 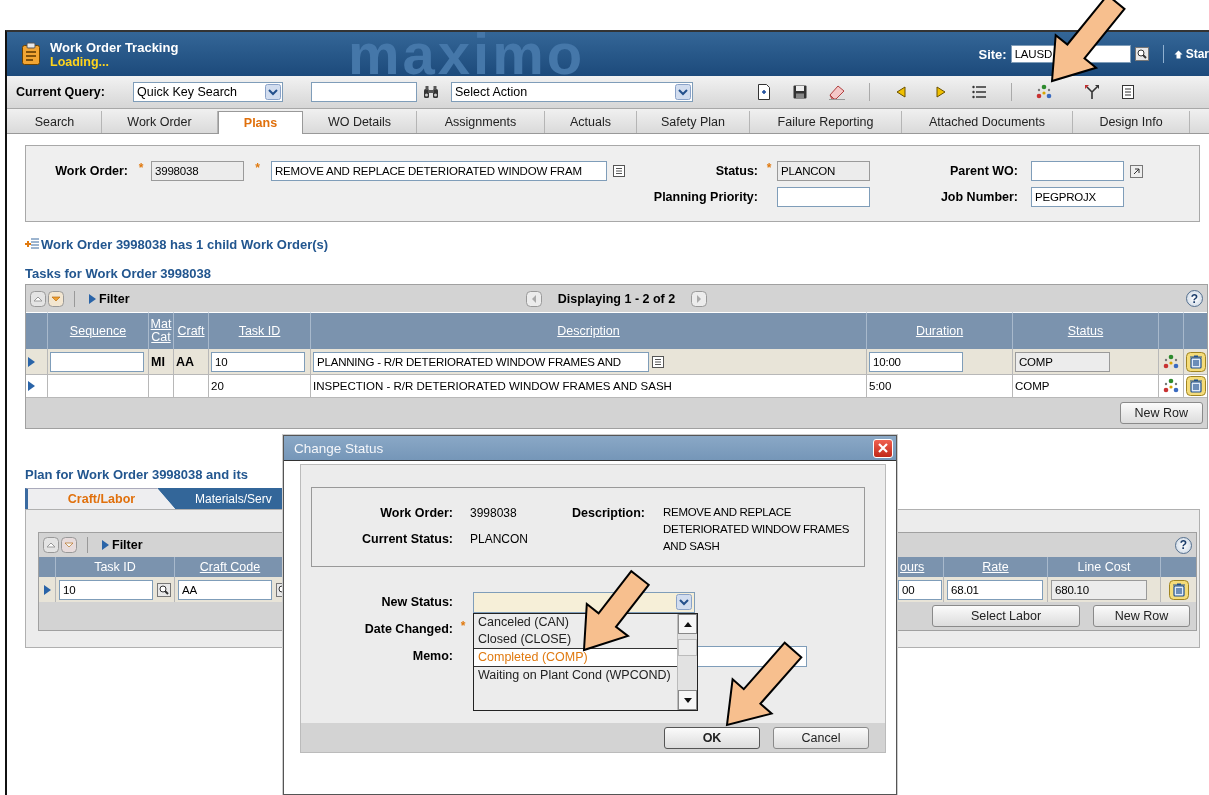 What do you see at coordinates (161, 386) in the screenshot?
I see `table-cell` at bounding box center [161, 386].